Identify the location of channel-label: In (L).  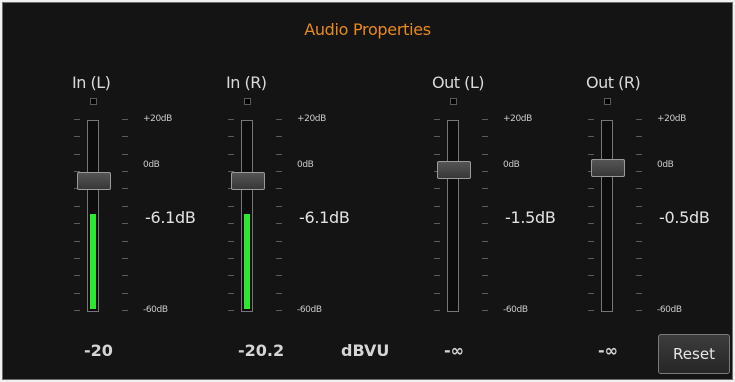
(91, 82).